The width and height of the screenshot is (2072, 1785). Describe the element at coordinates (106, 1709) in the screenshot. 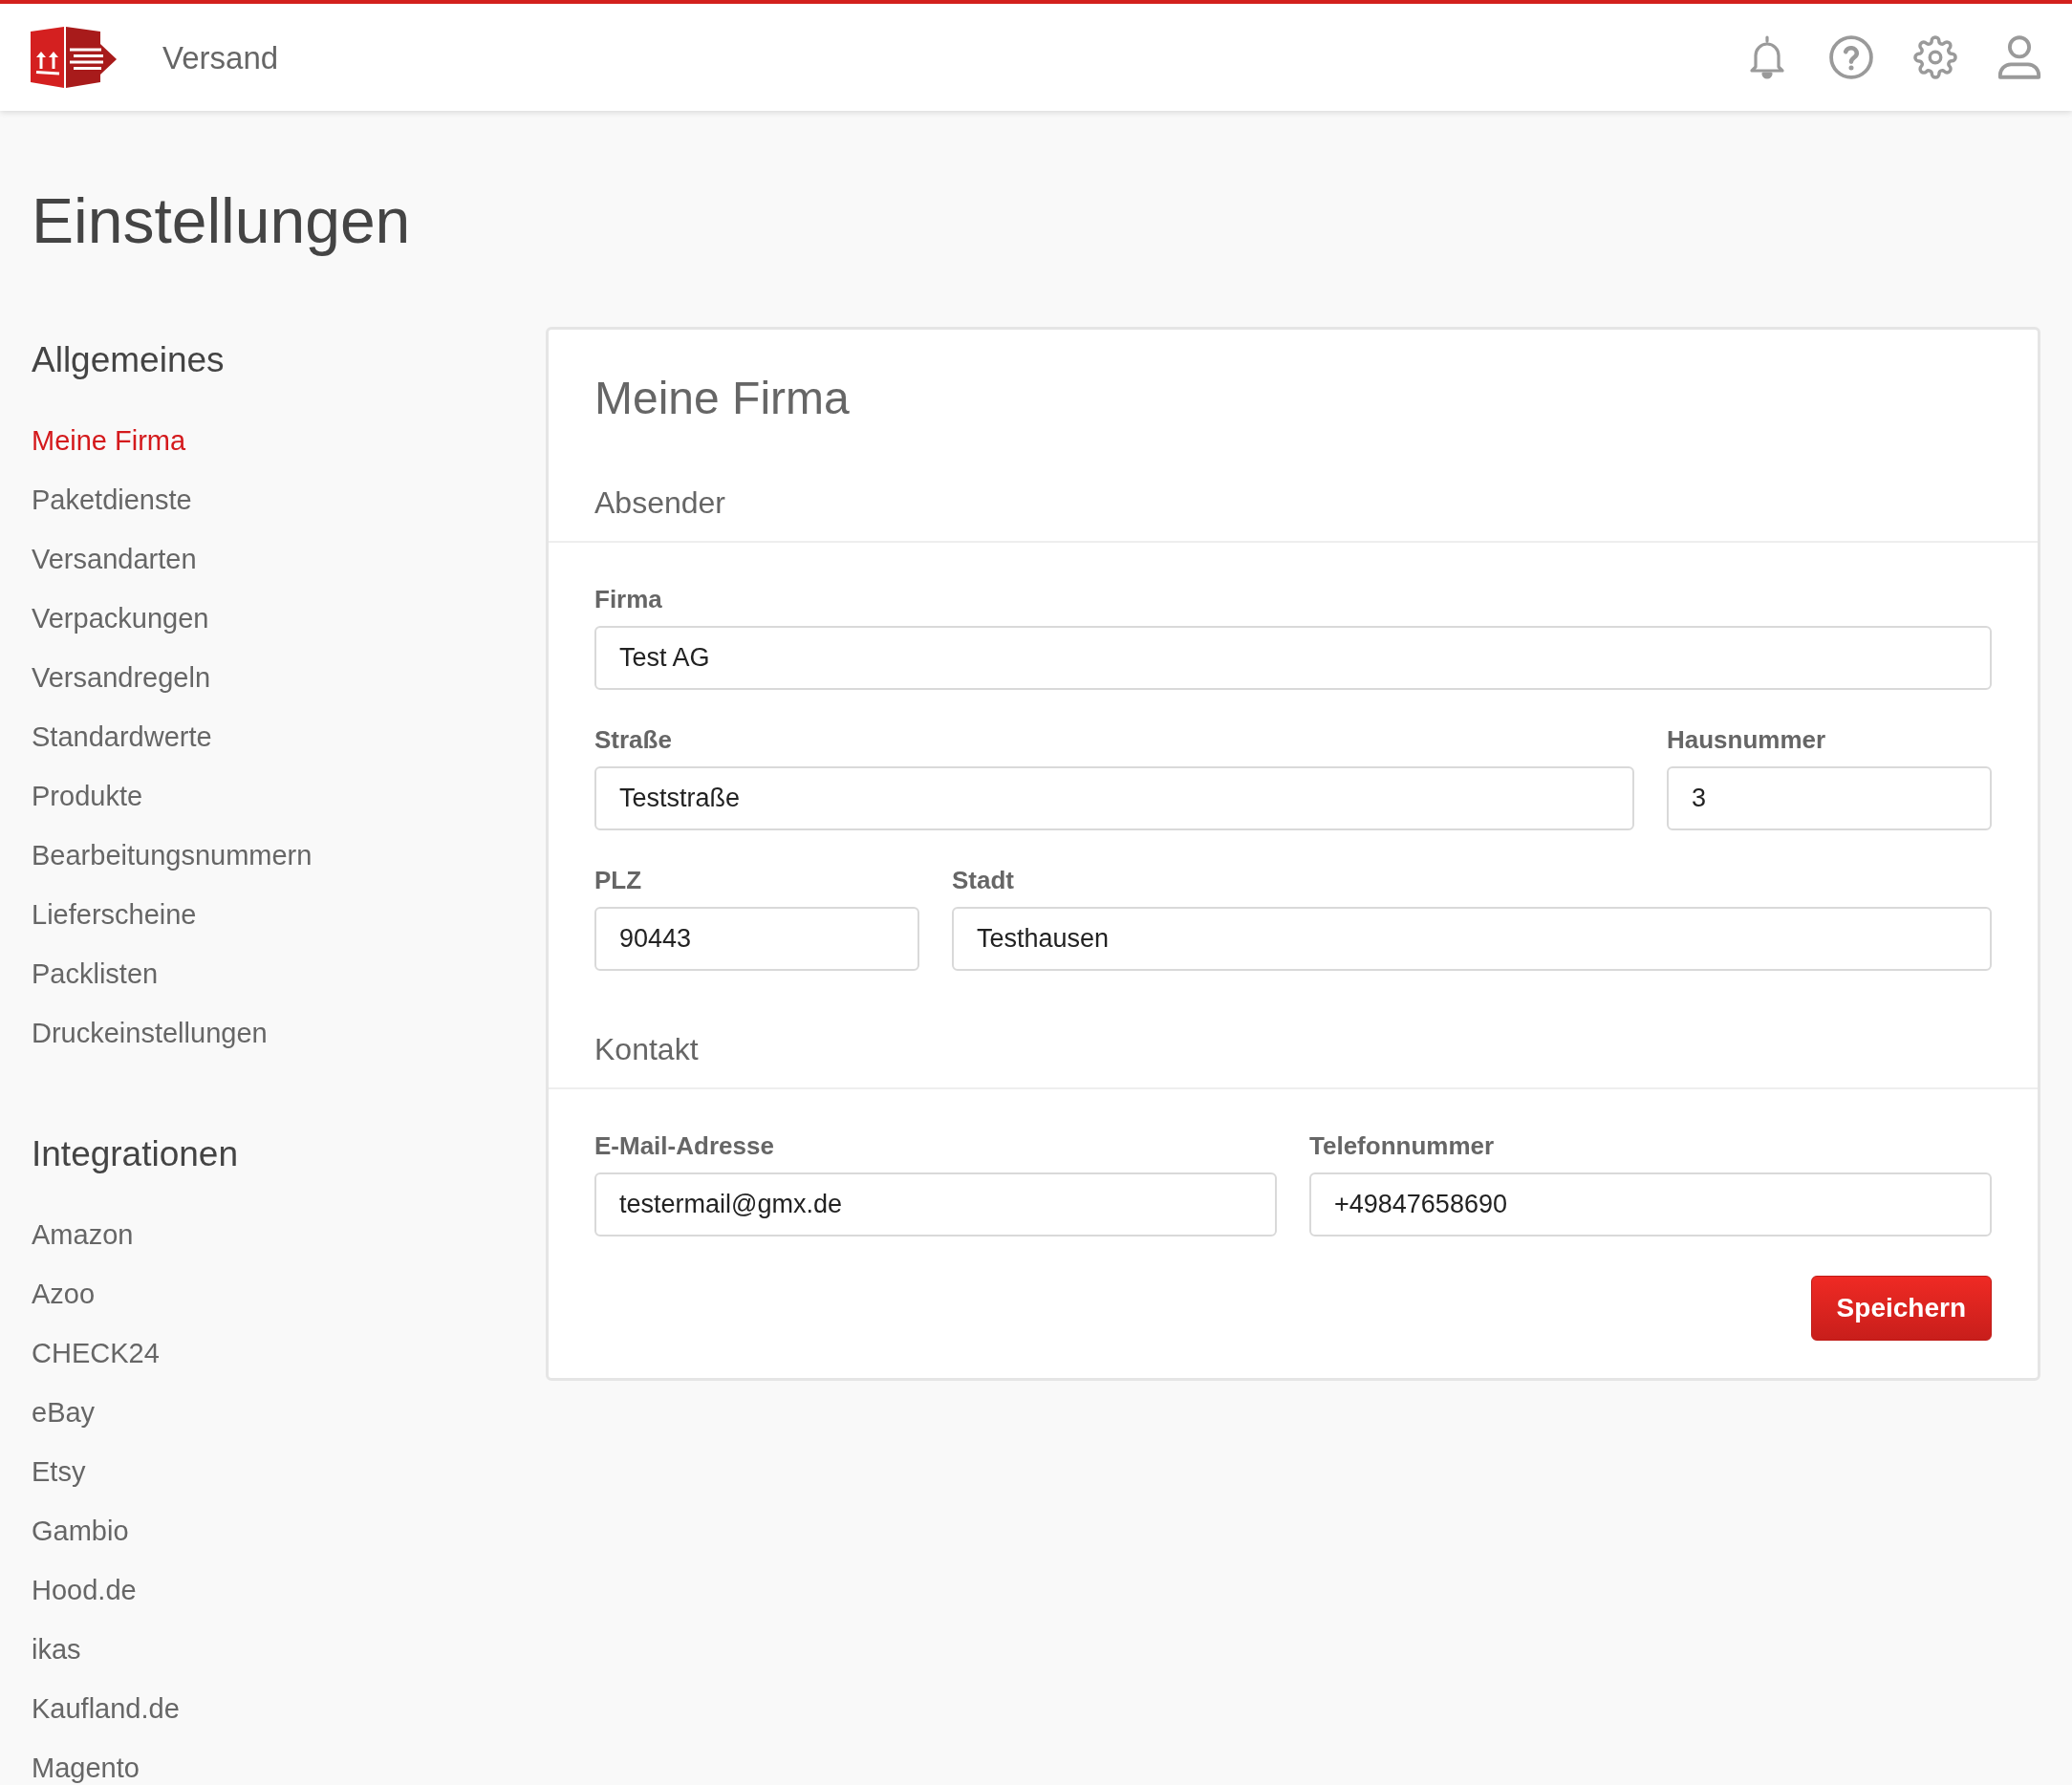

I see `sidebar-item: Kaufland.de` at that location.